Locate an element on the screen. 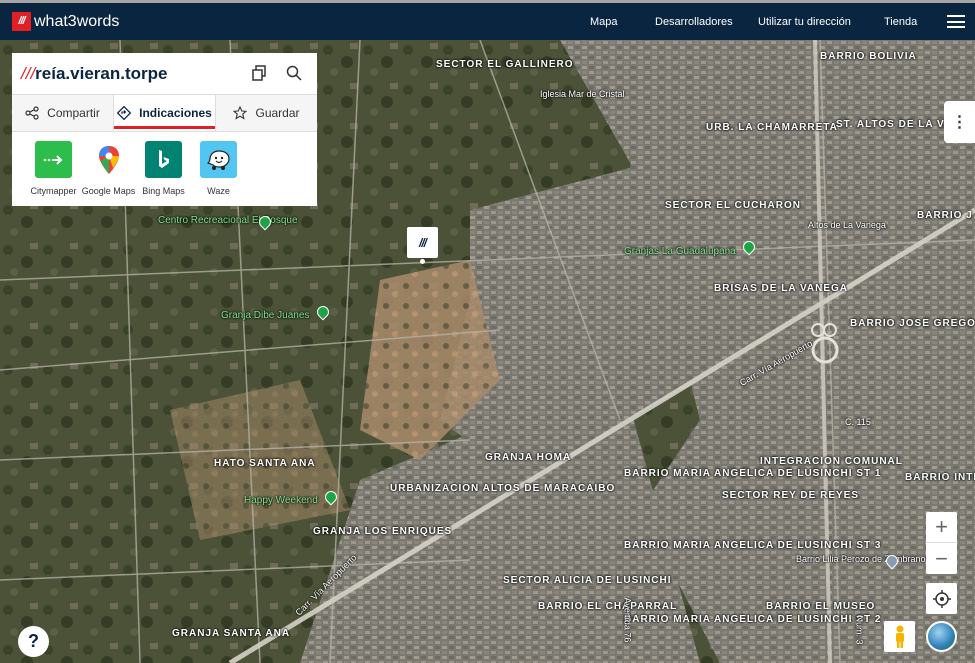 This screenshot has width=975, height=663. tab-guardar: Guardar is located at coordinates (266, 113).